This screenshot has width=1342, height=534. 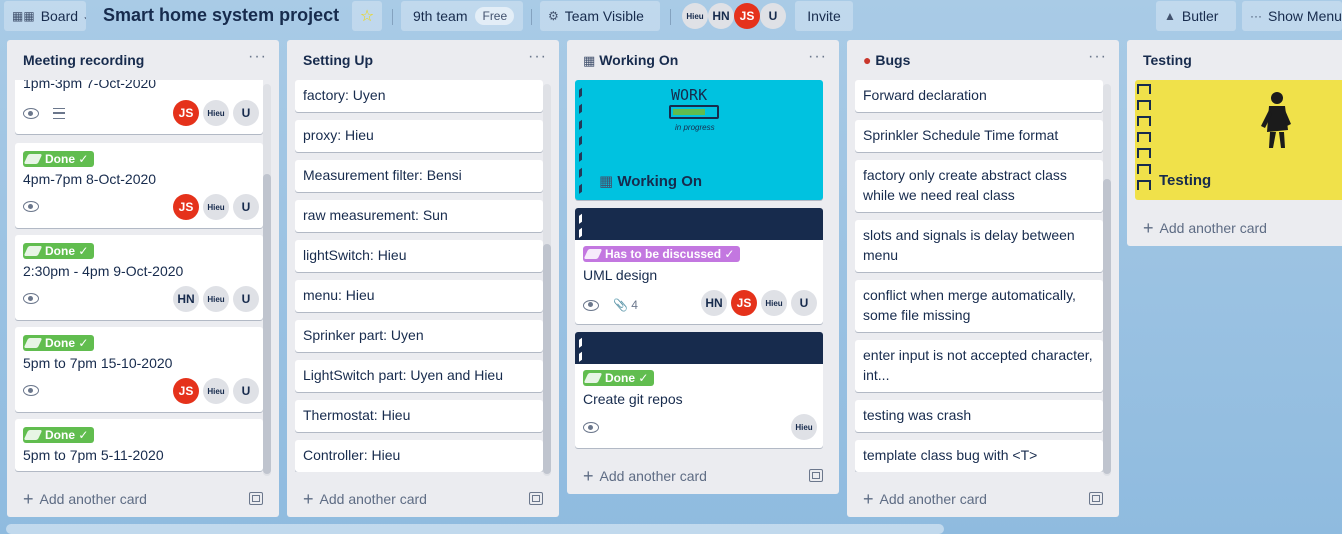 I want to click on butler-button: ▲ Butler, so click(x=1196, y=16).